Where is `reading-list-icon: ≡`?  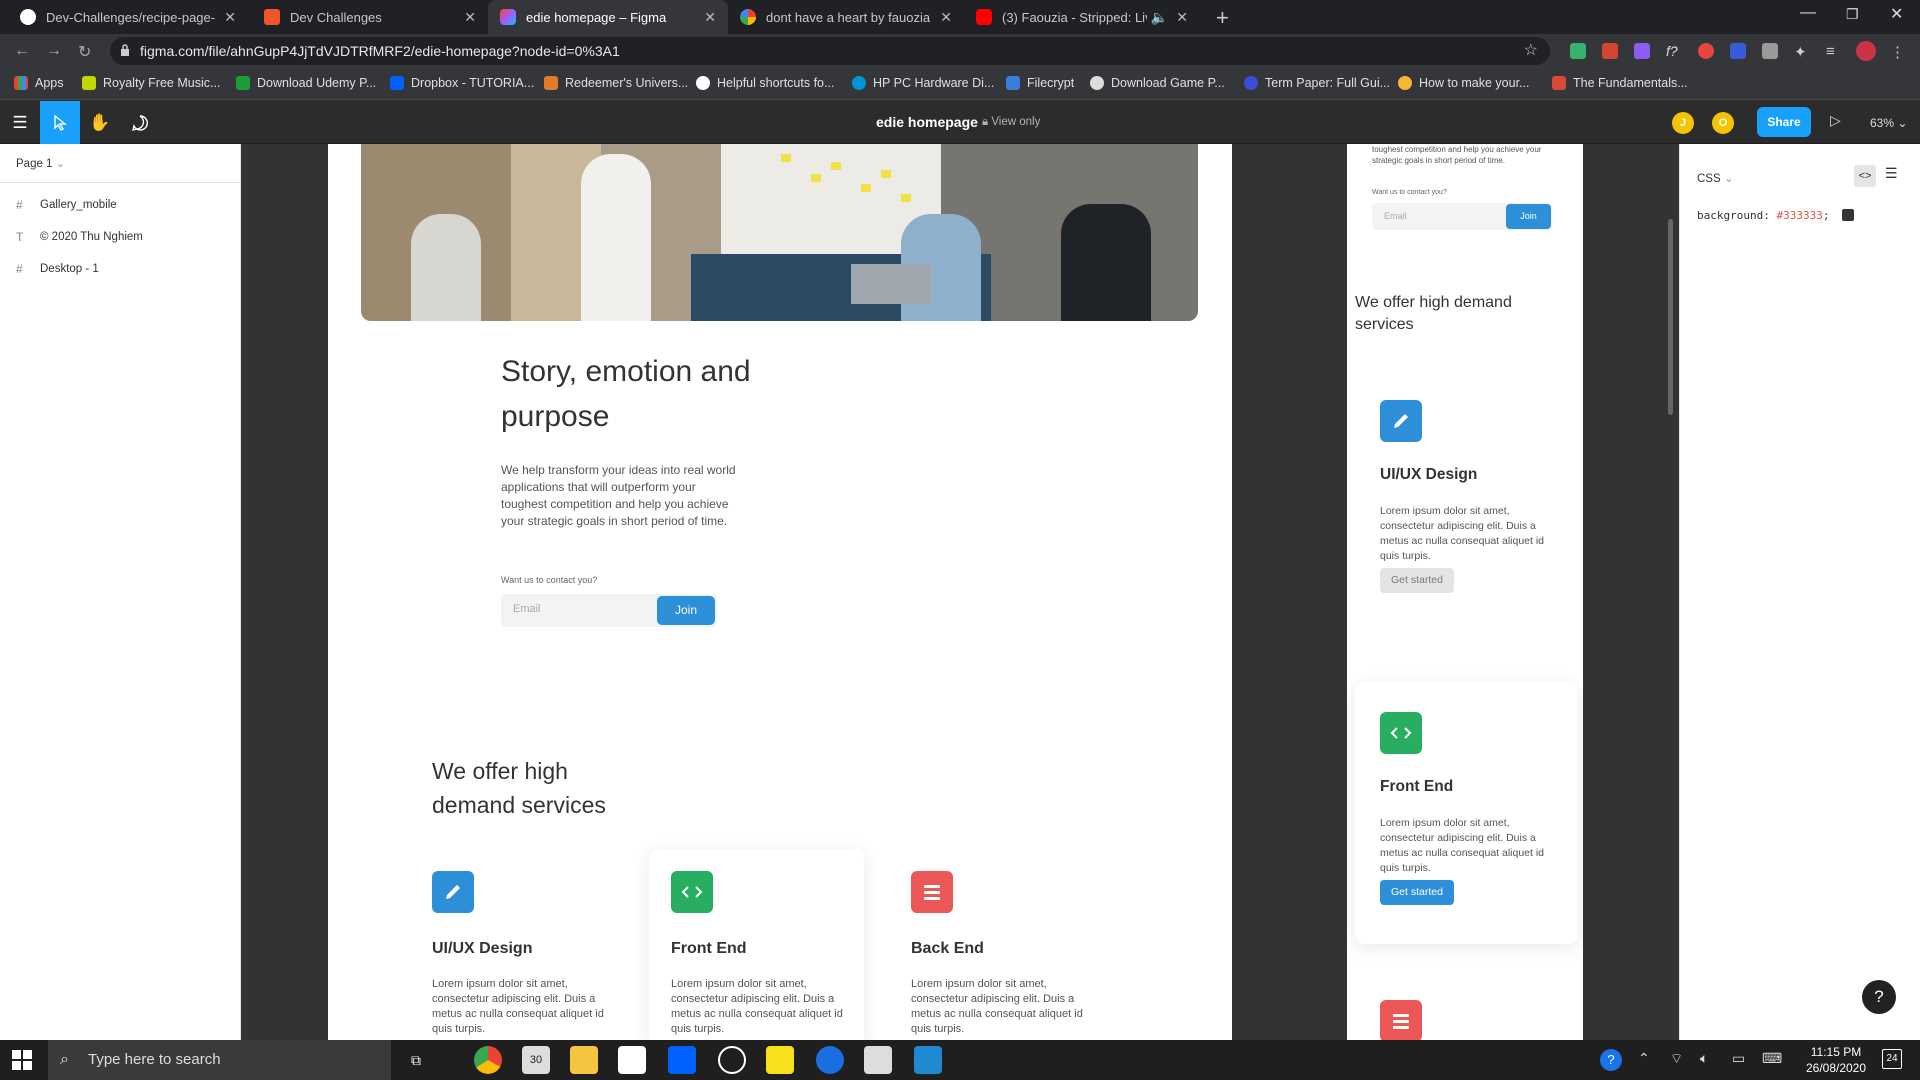 reading-list-icon: ≡ is located at coordinates (1834, 51).